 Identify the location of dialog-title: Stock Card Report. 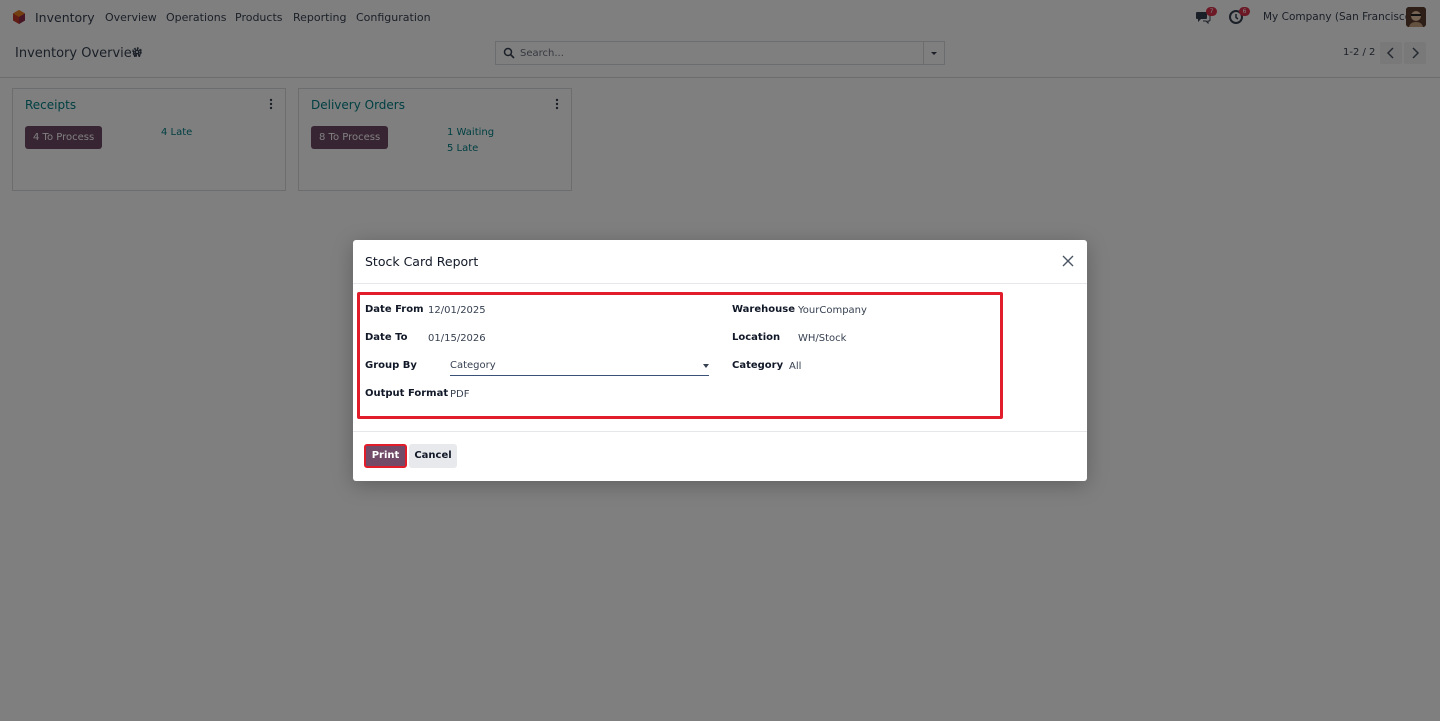
(422, 261).